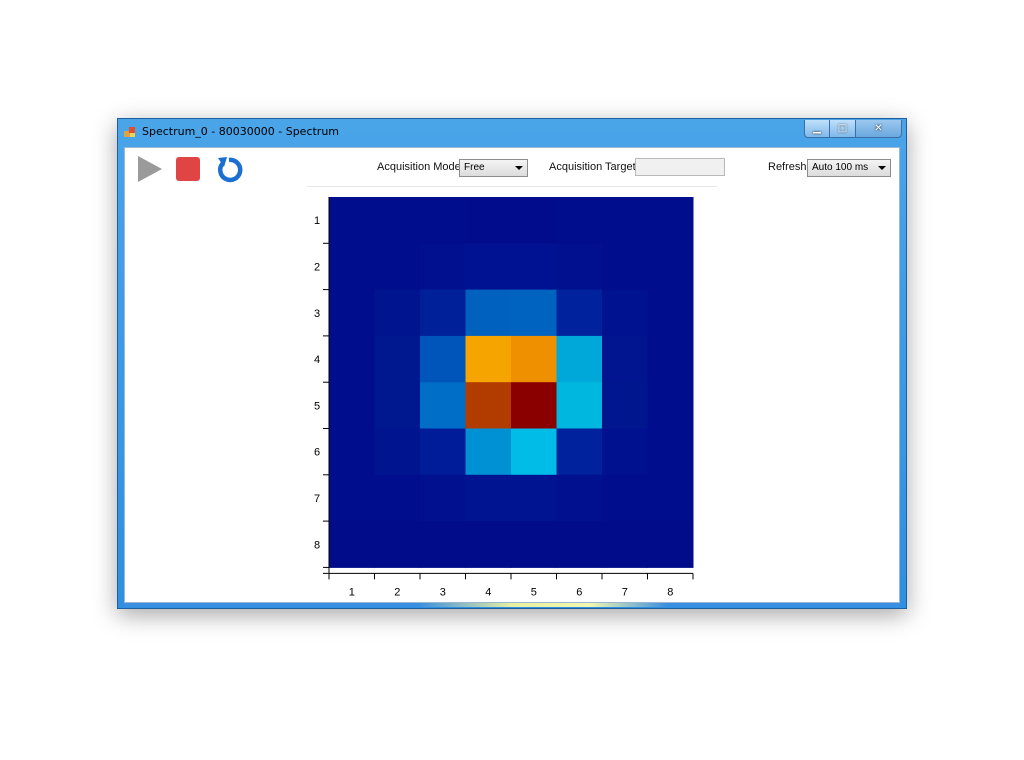 This screenshot has width=1024, height=760. I want to click on y-tick-label: 6, so click(317, 453).